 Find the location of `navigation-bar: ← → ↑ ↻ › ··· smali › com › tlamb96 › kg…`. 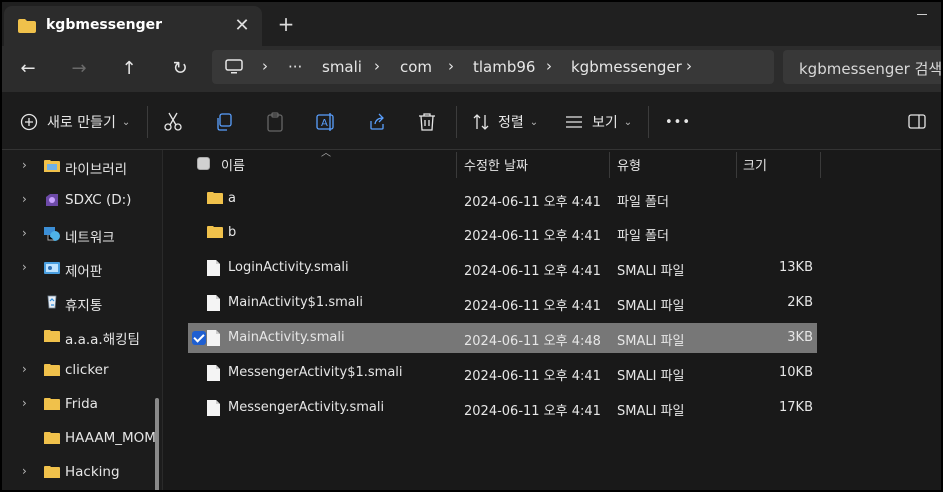

navigation-bar: ← → ↑ ↻ › ··· smali › com › tlamb96 › kg… is located at coordinates (471, 69).